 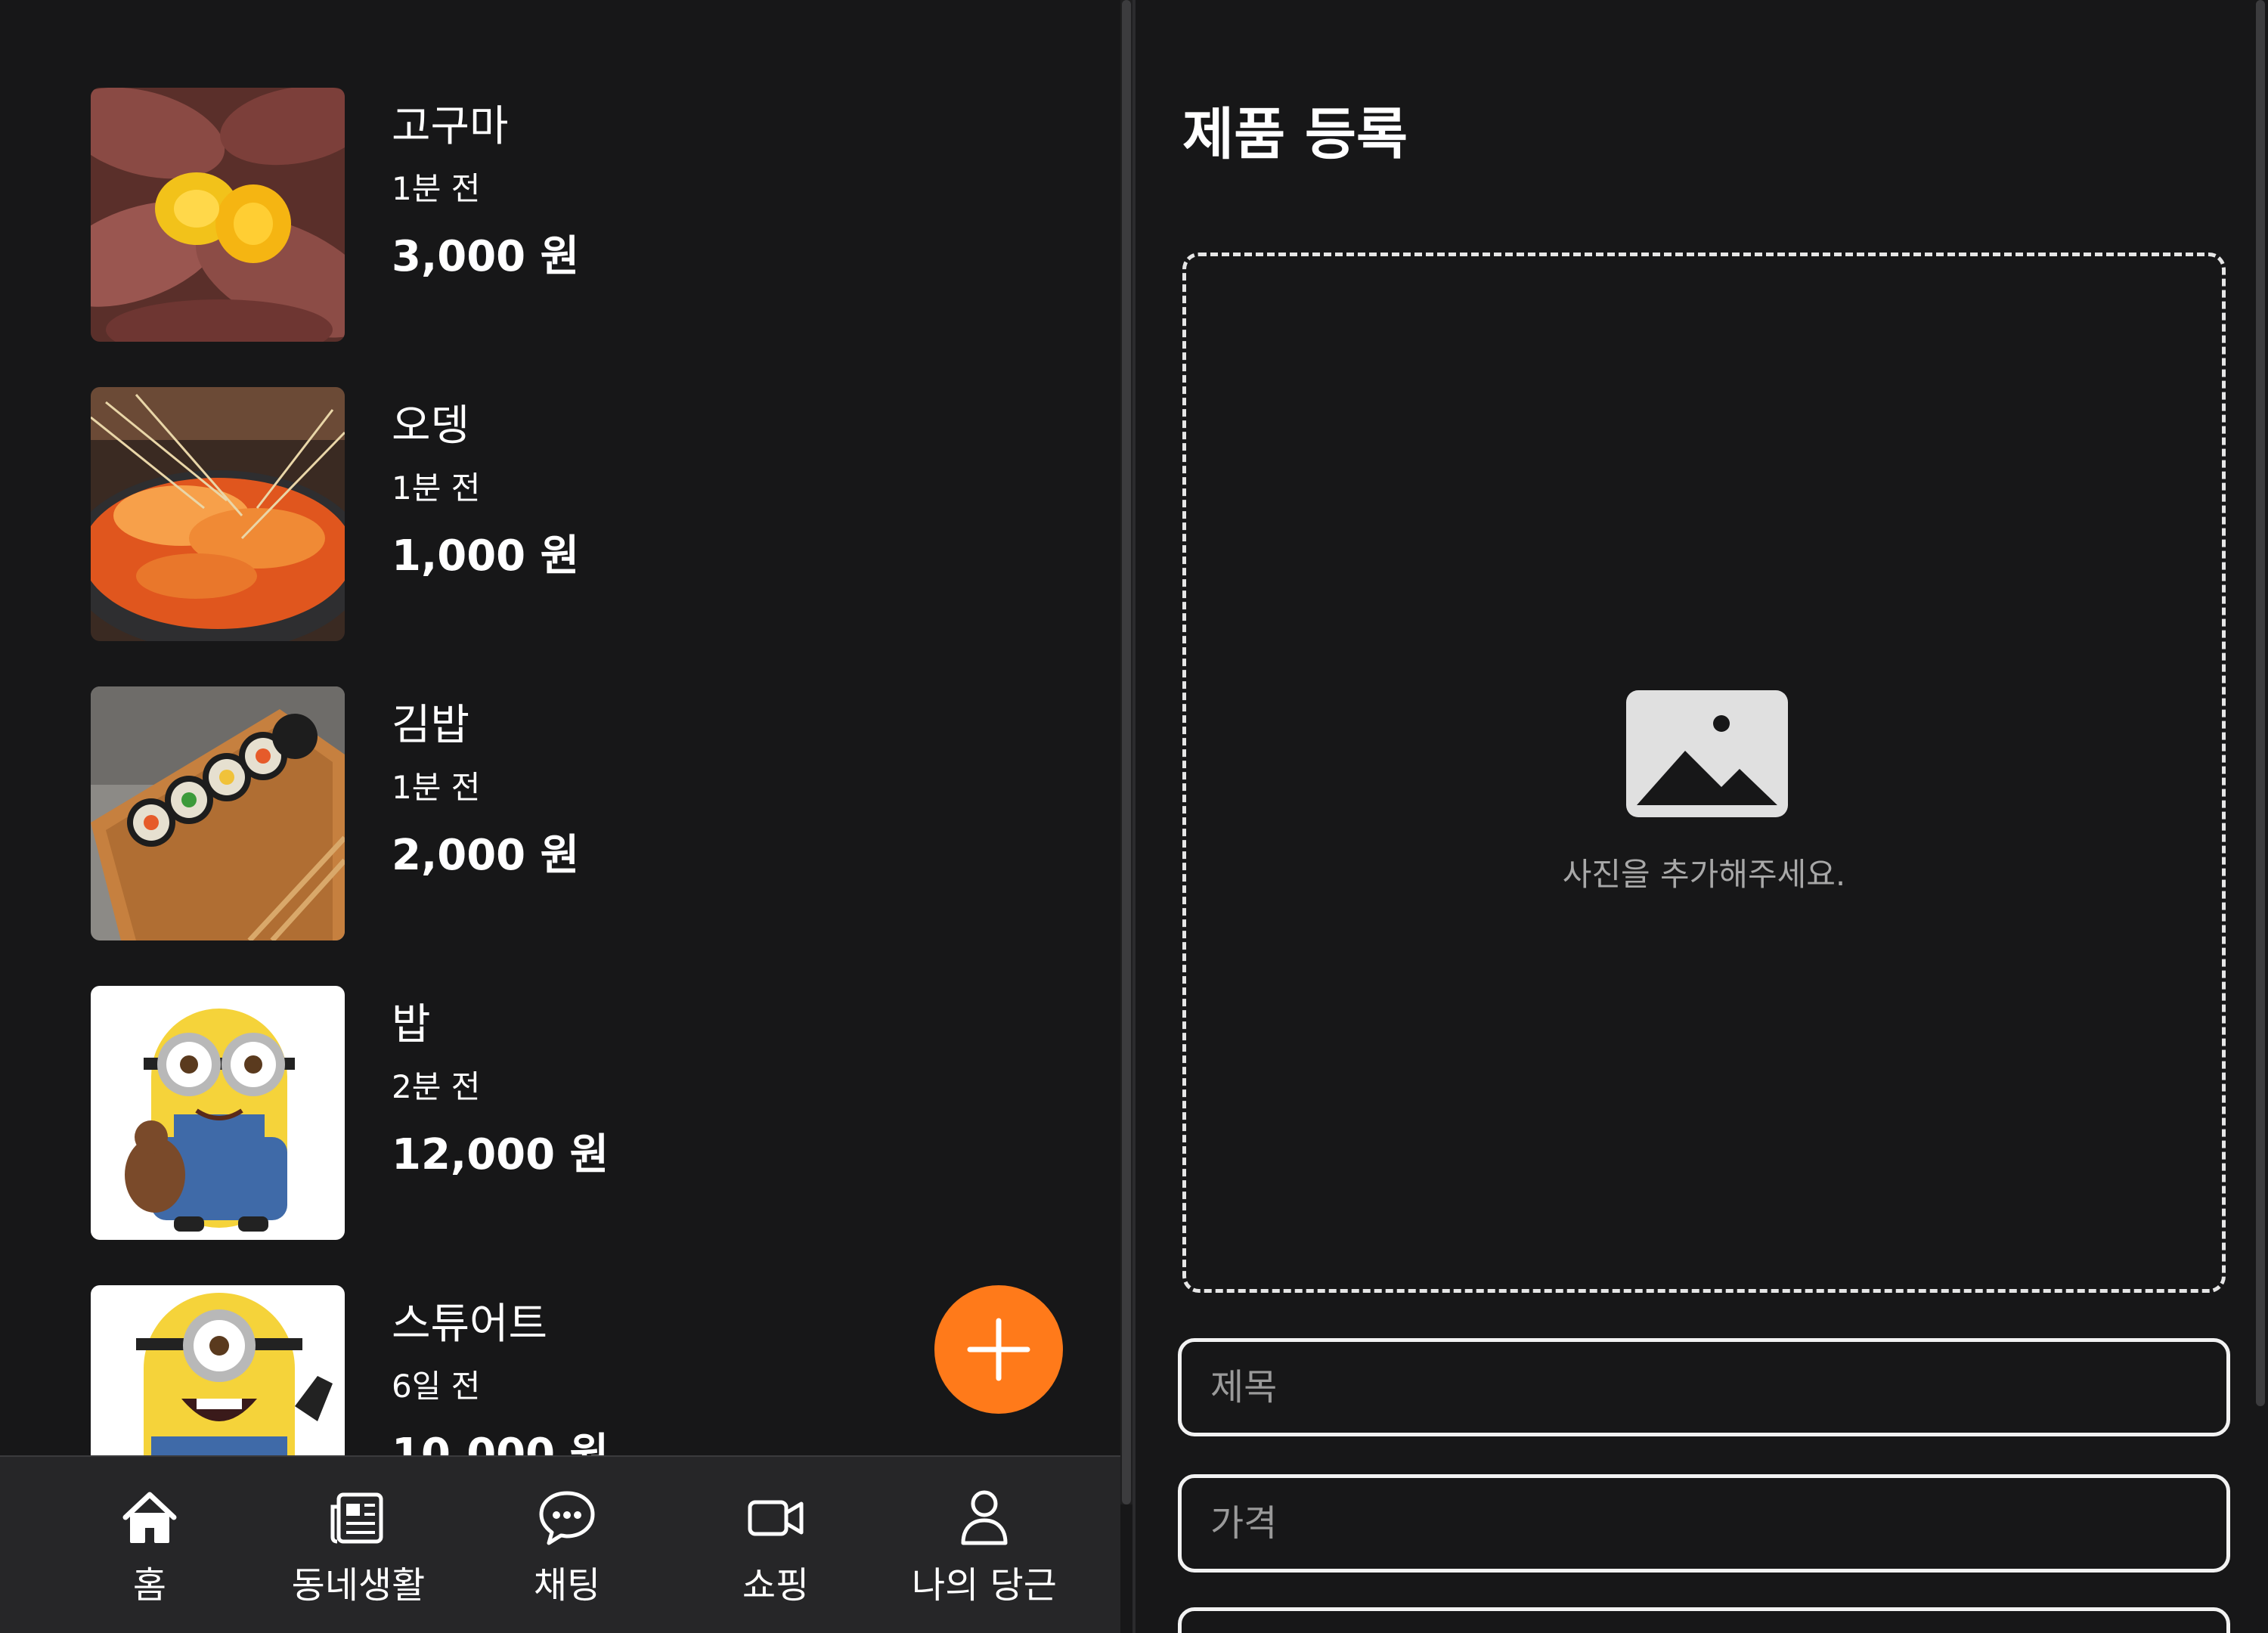 I want to click on price-input, so click(x=1704, y=1523).